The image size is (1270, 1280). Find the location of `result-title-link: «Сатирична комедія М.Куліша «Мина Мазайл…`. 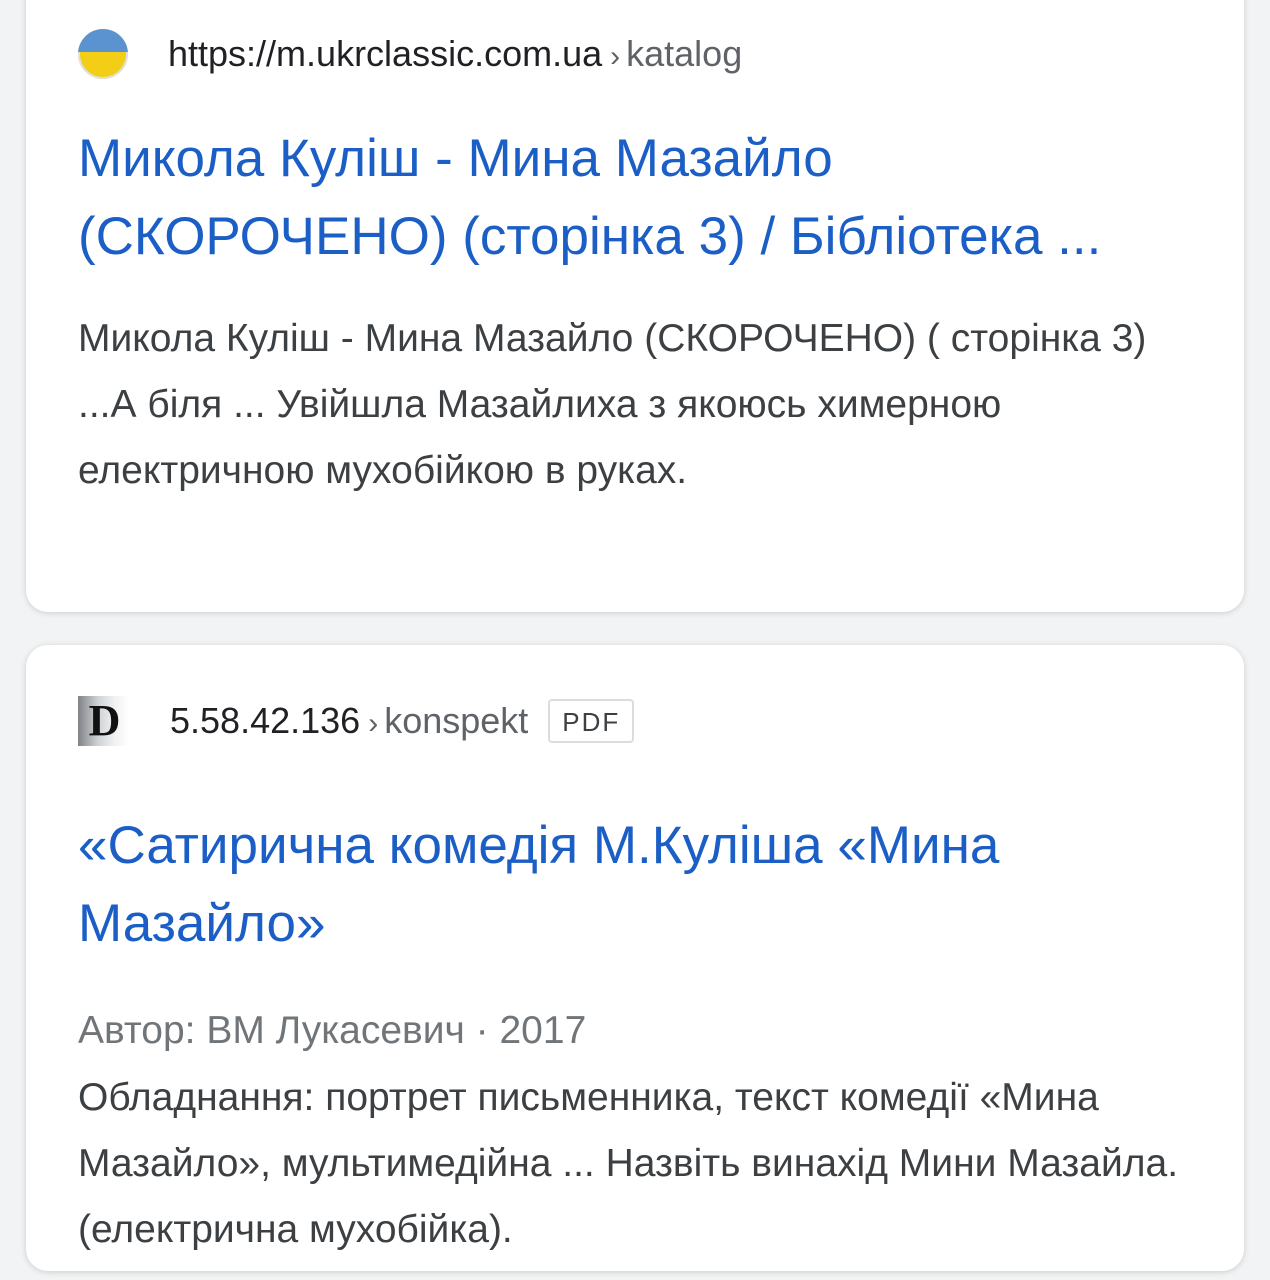

result-title-link: «Сатирична комедія М.Куліша «Мина Мазайл… is located at coordinates (635, 885).